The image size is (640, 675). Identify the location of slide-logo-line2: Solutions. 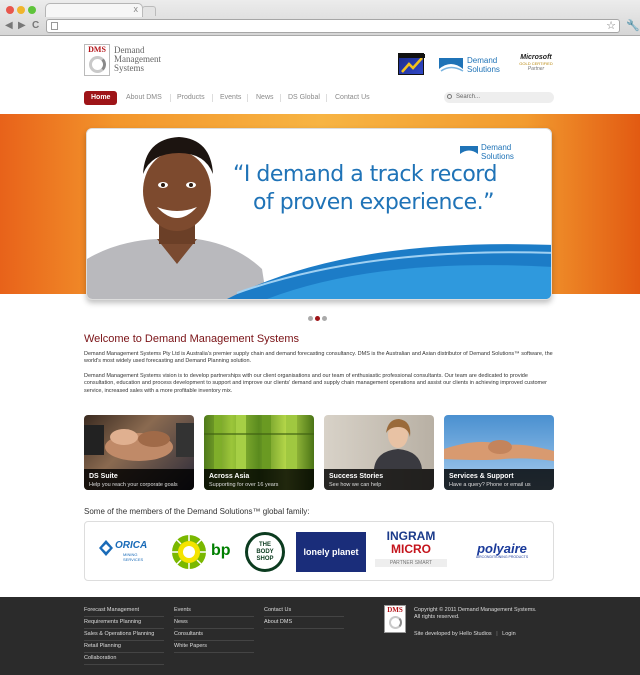
(497, 156).